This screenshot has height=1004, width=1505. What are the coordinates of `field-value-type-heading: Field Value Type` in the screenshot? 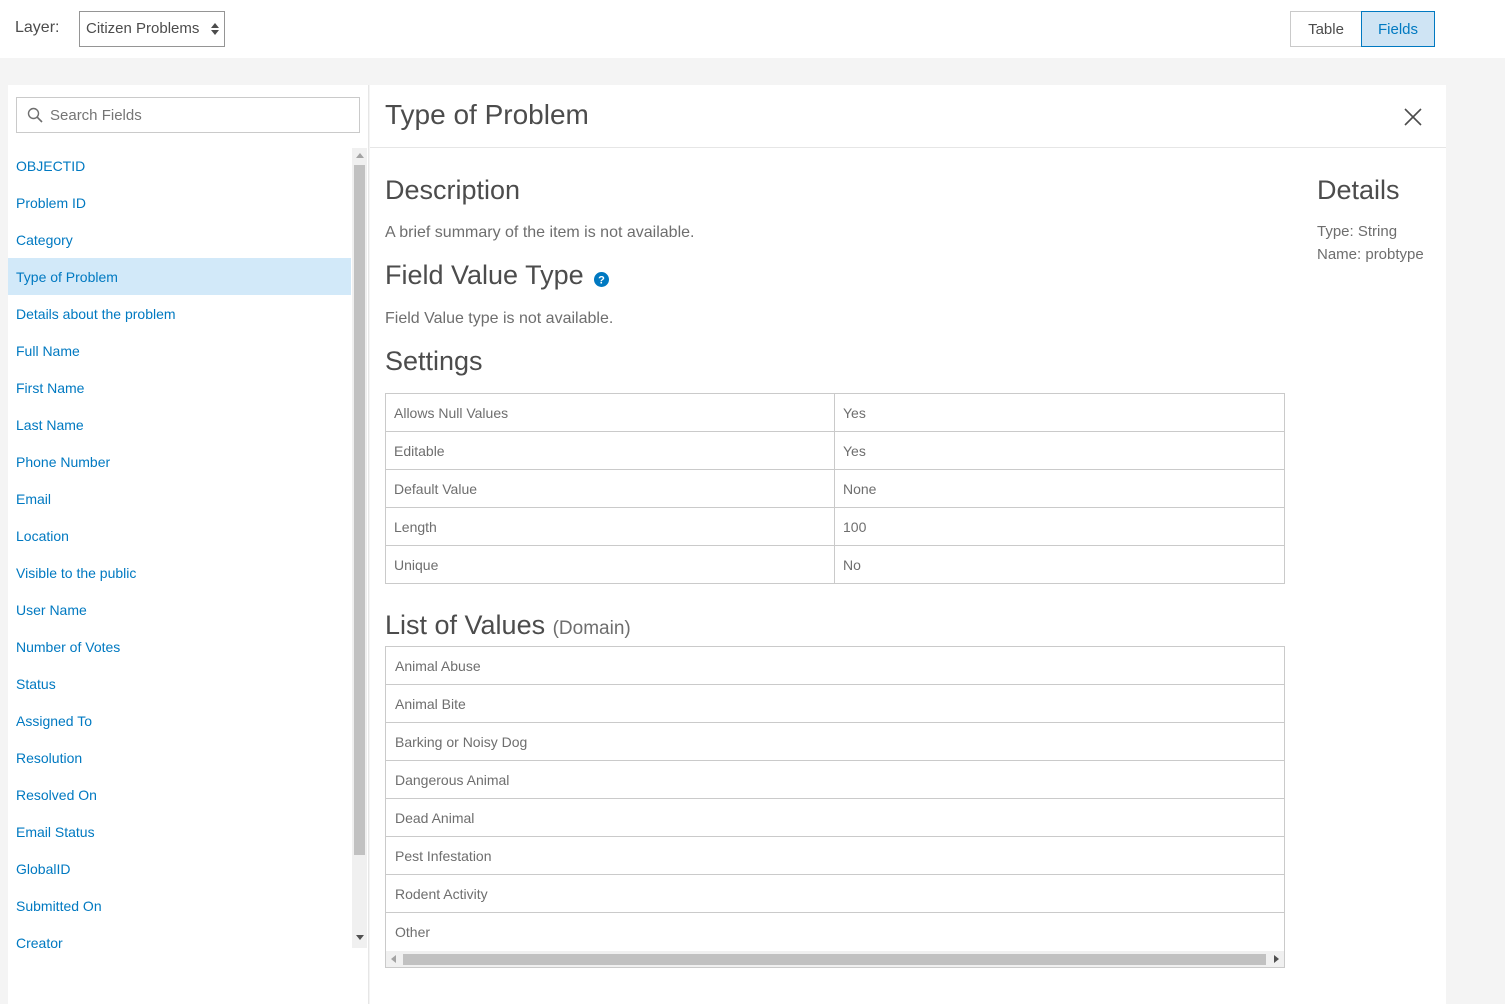 It's located at (484, 275).